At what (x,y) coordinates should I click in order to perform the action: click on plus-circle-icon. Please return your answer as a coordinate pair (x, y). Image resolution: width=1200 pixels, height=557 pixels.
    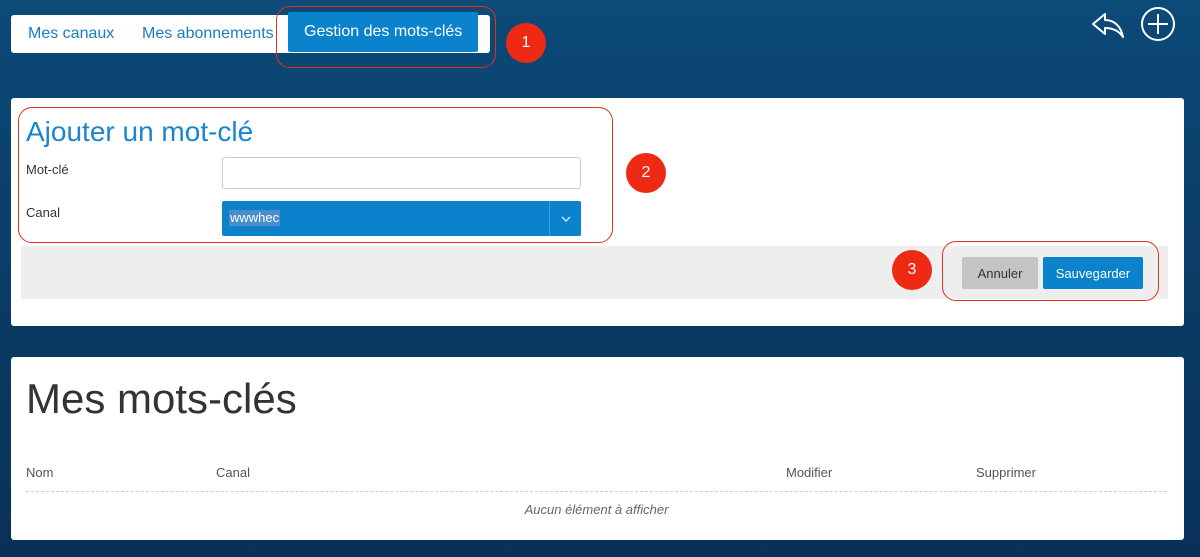
    Looking at the image, I should click on (1158, 24).